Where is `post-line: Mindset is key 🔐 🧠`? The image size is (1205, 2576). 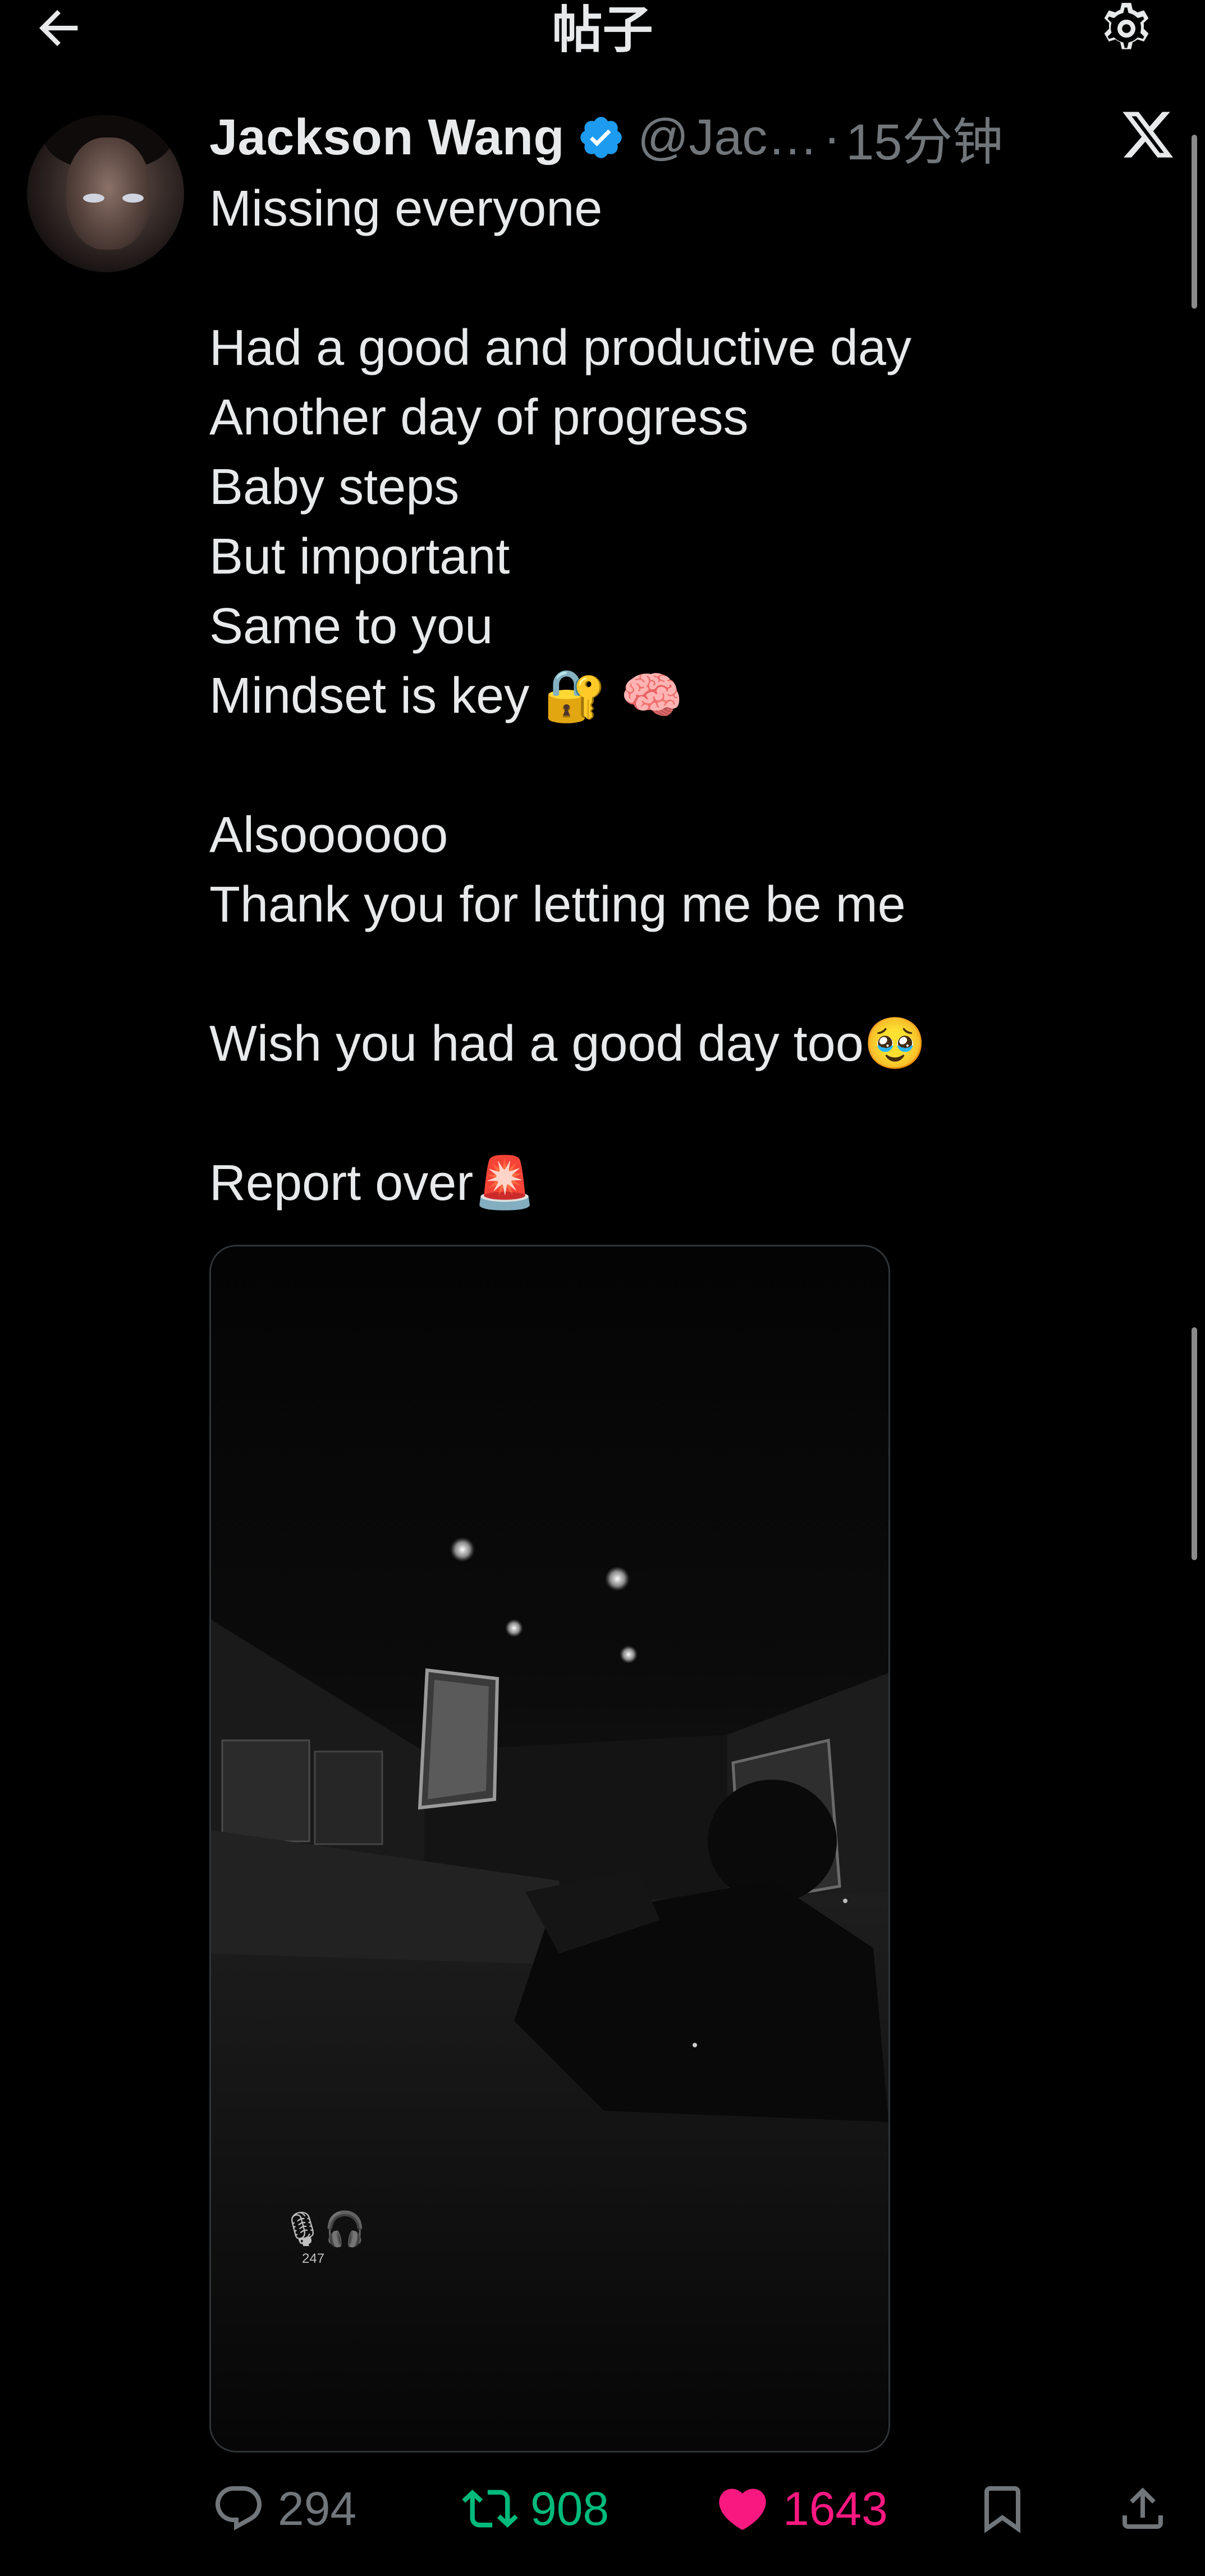 post-line: Mindset is key 🔐 🧠 is located at coordinates (447, 696).